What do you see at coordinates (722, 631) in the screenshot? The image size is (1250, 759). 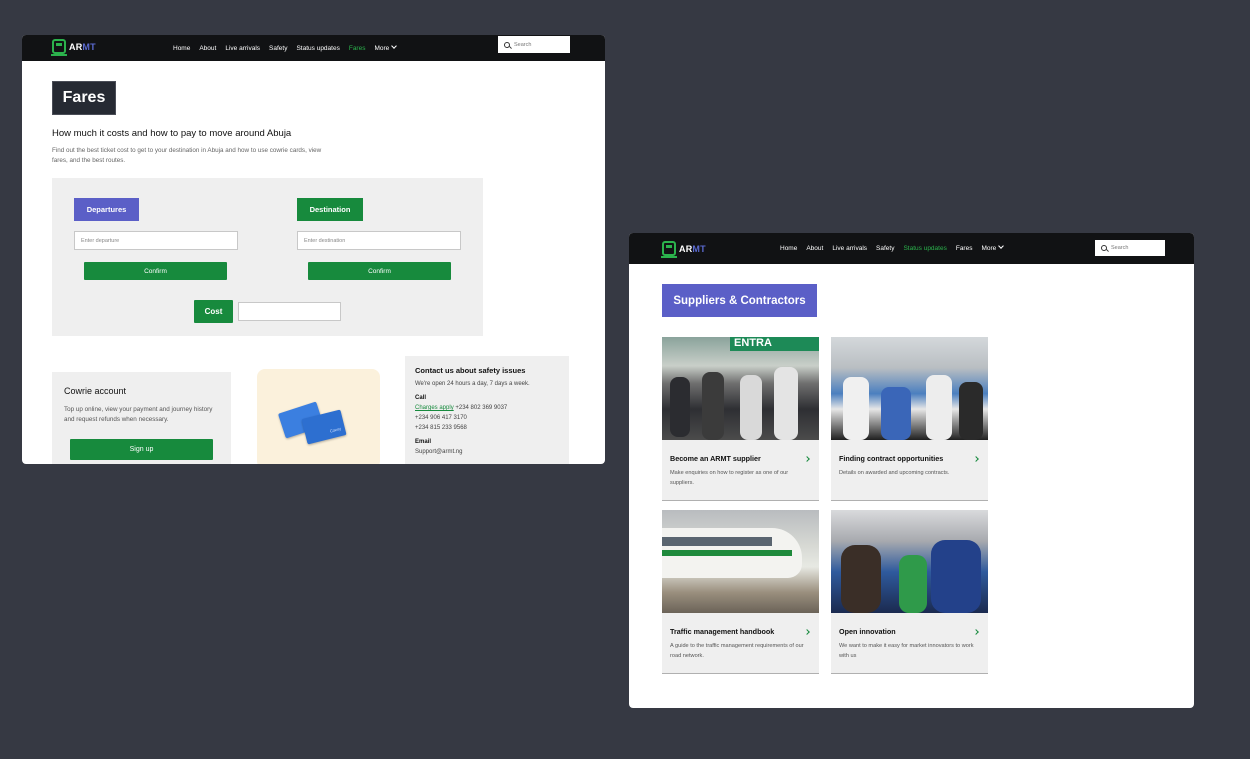 I see `card-title: Traffic management handbook` at bounding box center [722, 631].